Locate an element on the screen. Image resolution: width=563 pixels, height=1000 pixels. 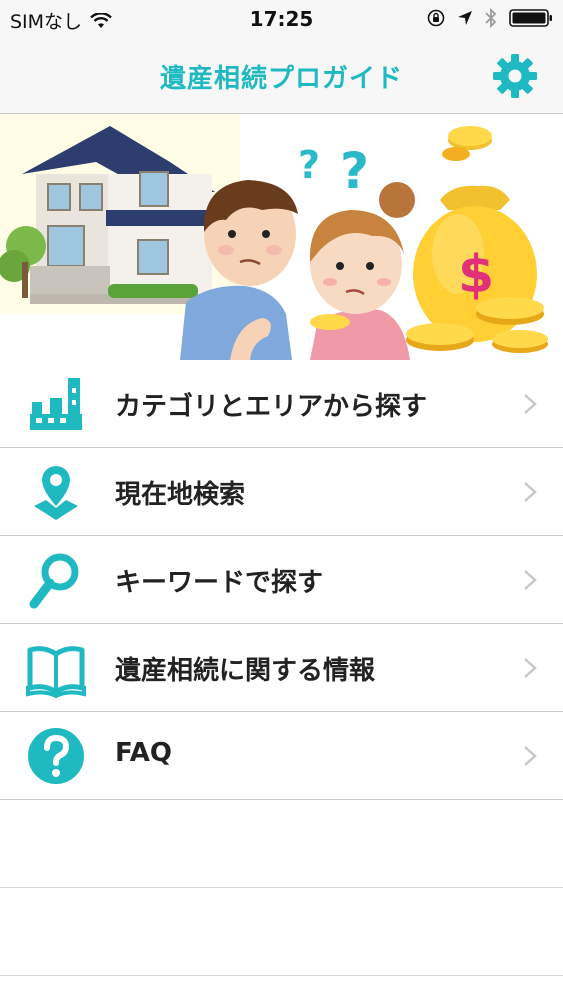
menu-item-current-location: 現在地検索 is located at coordinates (281, 492).